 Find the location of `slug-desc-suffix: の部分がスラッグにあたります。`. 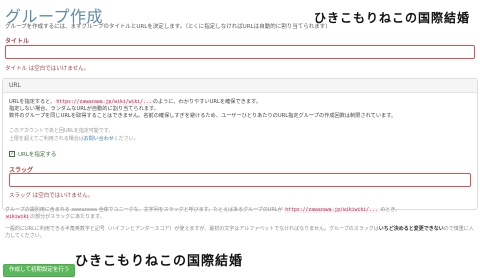

slug-desc-suffix: の部分がスラッグにあたります。 is located at coordinates (67, 217).